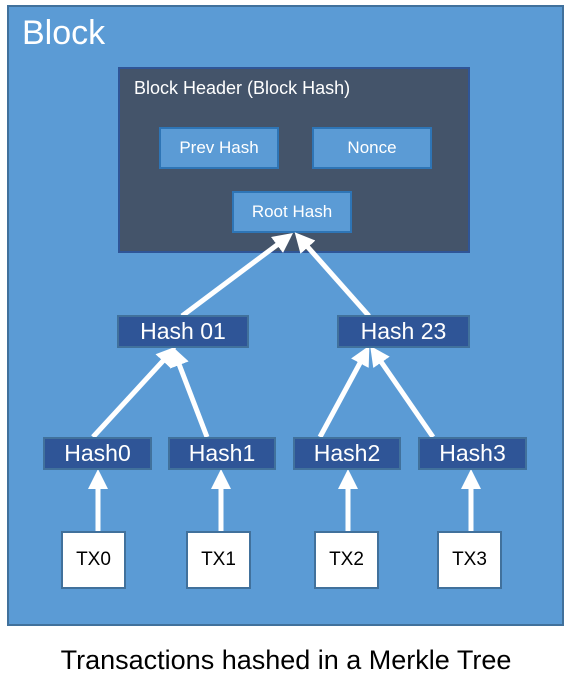  I want to click on arrow-hash01-root, so click(237, 276).